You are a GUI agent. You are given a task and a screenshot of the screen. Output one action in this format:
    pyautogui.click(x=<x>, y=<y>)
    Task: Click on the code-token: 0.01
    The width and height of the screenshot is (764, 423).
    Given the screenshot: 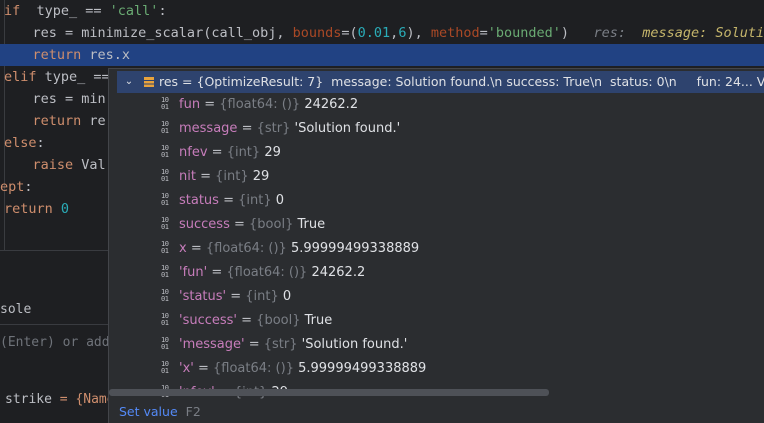 What is the action you would take?
    pyautogui.click(x=374, y=33)
    